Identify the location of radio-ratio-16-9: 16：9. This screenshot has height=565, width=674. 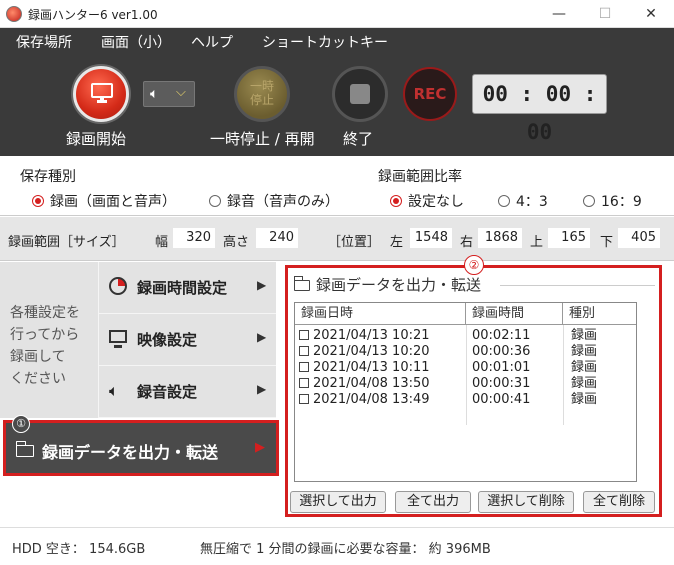
(612, 201).